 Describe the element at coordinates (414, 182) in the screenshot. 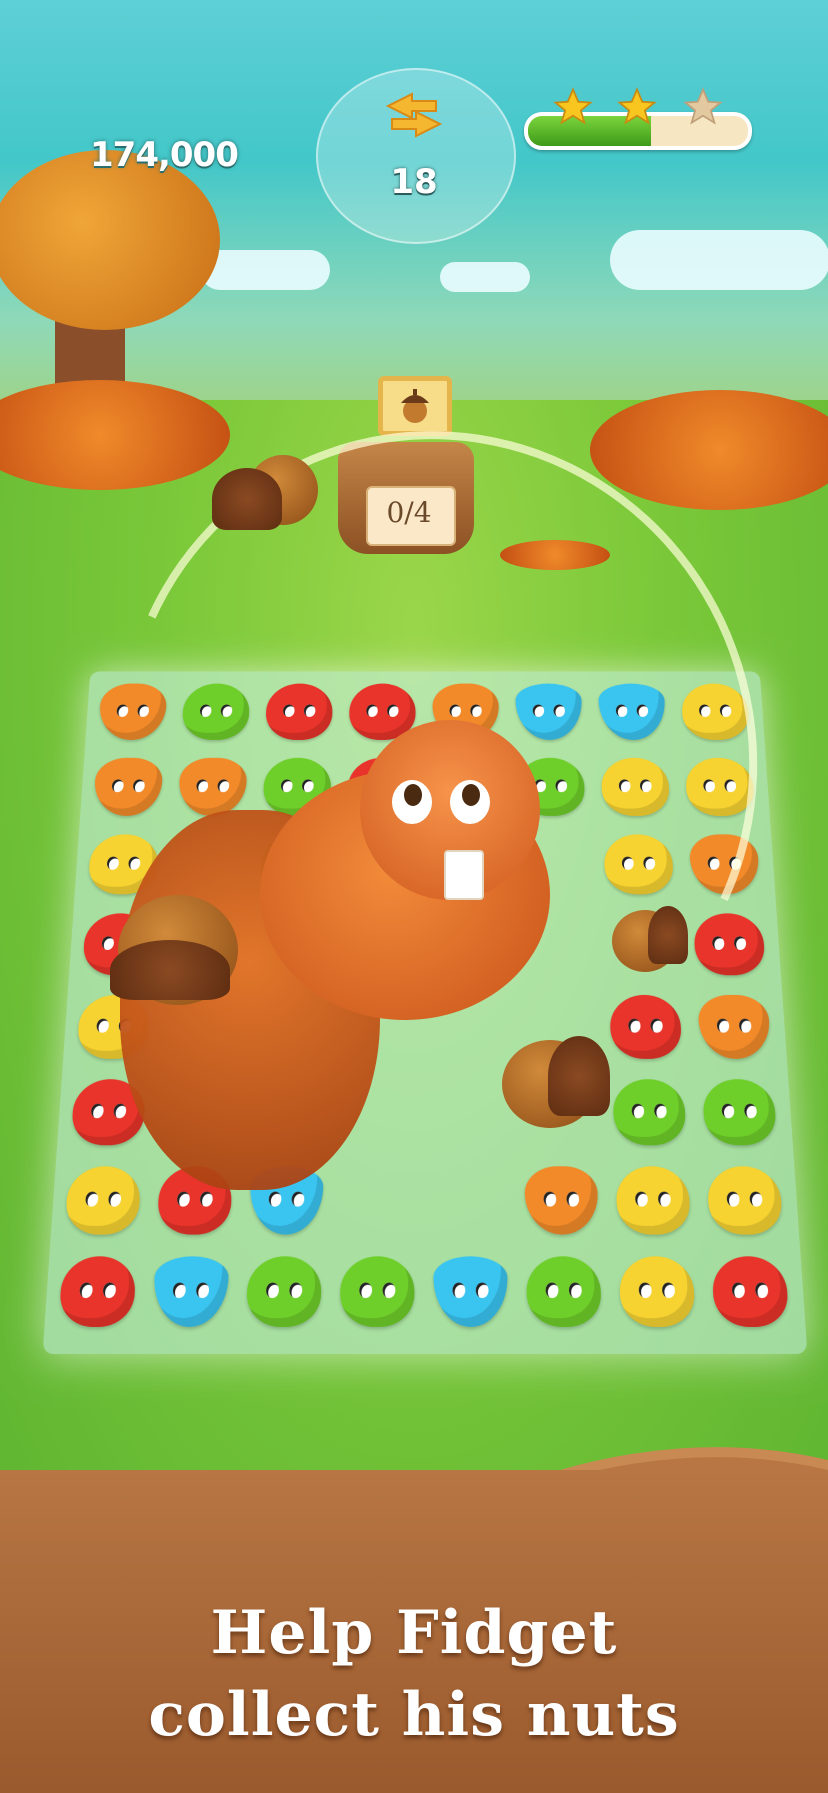

I see `moves-remaining: 18` at that location.